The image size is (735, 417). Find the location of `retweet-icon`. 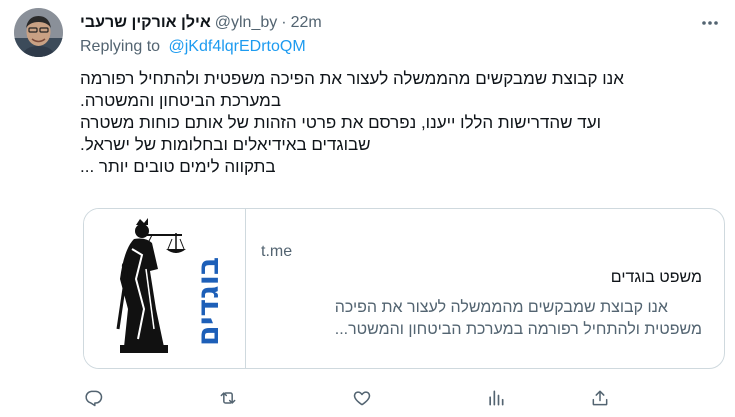

retweet-icon is located at coordinates (228, 398).